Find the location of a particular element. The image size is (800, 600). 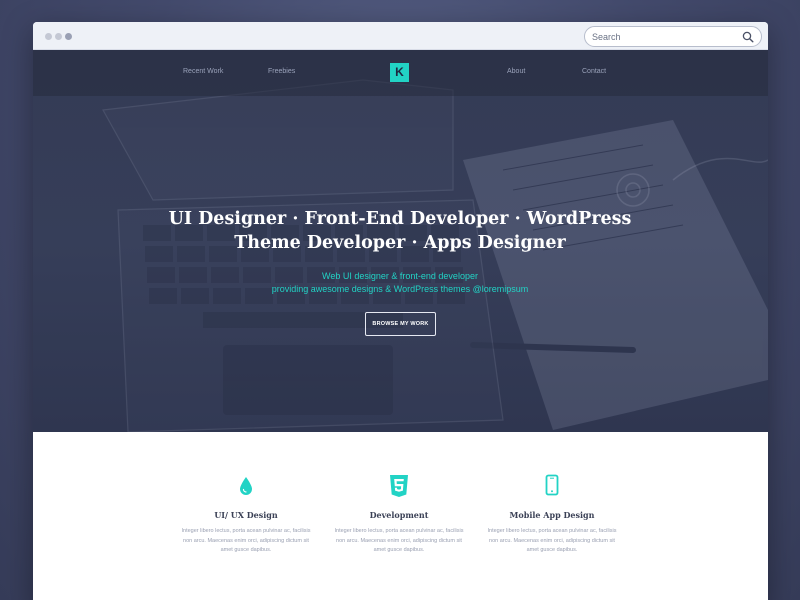

feature-title: Development is located at coordinates (399, 515).